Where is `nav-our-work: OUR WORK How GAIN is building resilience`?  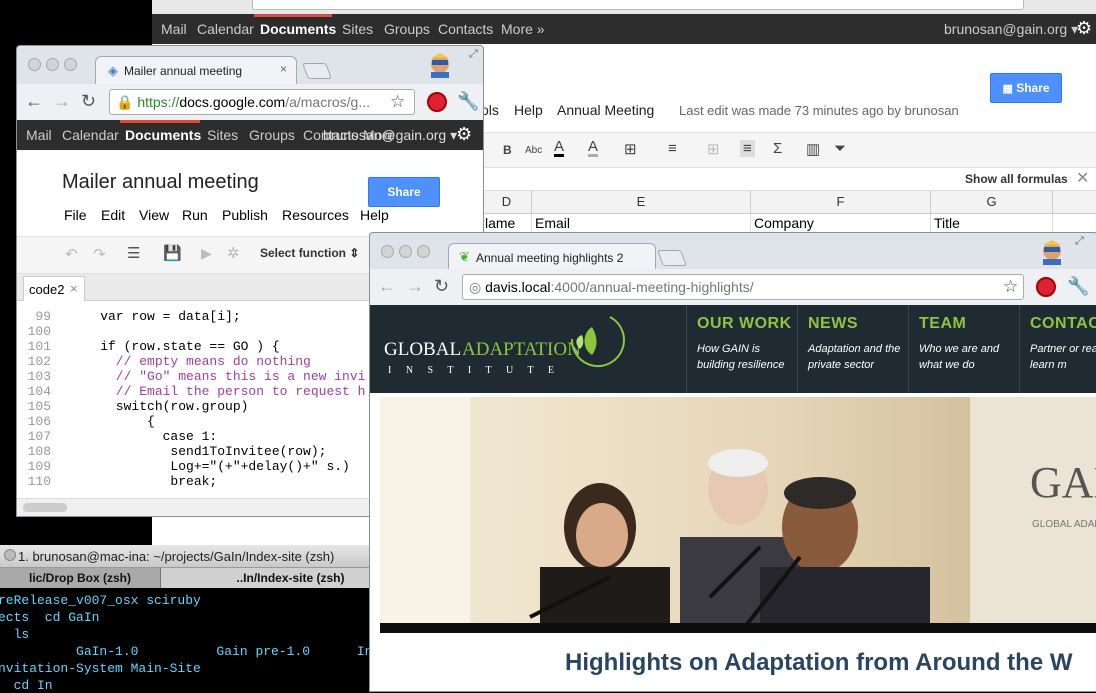
nav-our-work: OUR WORK How GAIN is building resilience is located at coordinates (741, 349).